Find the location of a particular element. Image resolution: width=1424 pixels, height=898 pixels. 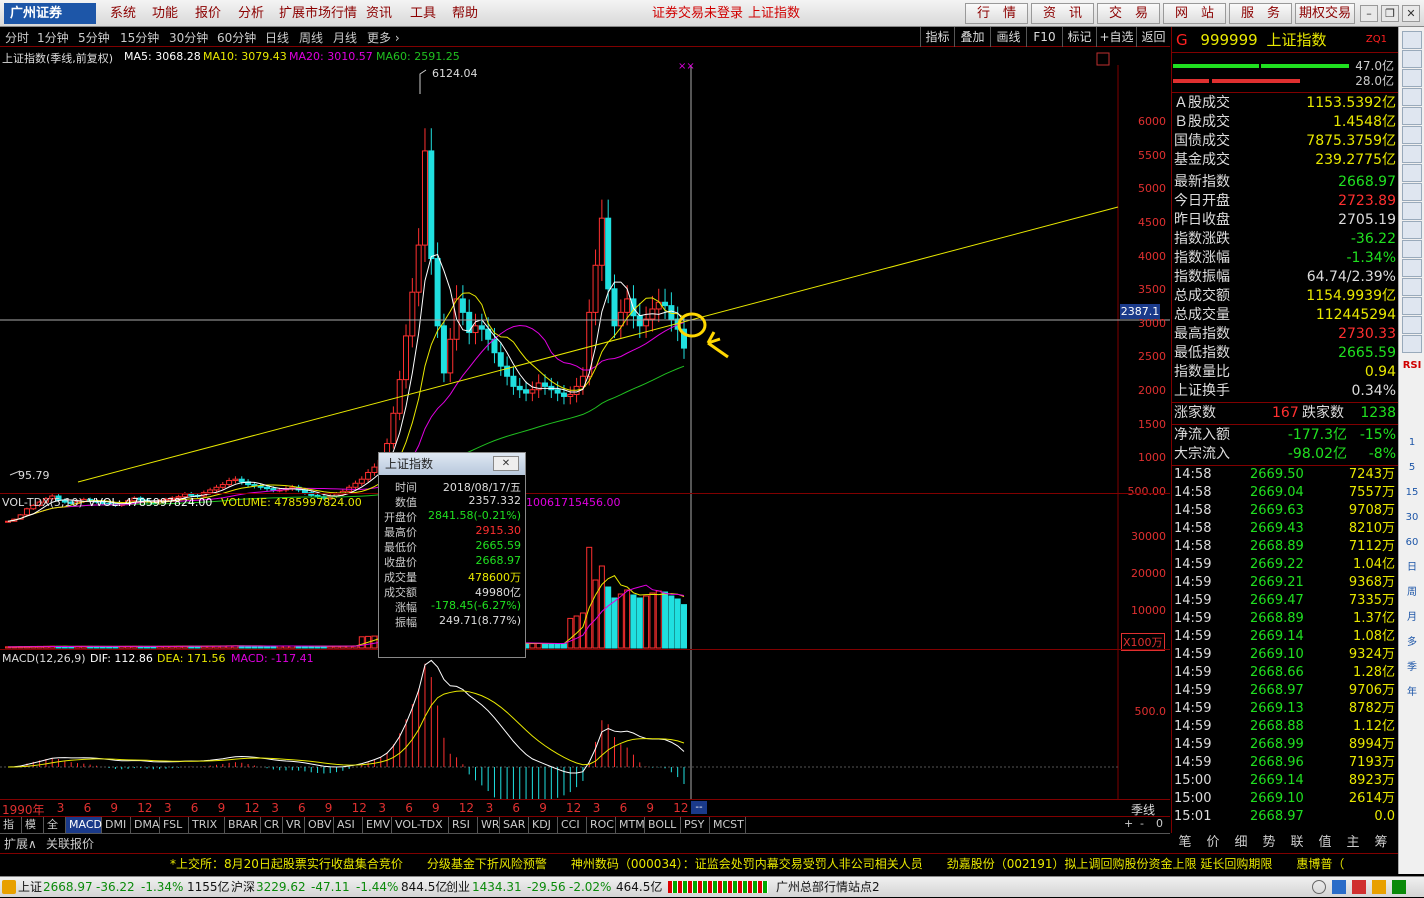

grid-icon is located at coordinates (1412, 173).